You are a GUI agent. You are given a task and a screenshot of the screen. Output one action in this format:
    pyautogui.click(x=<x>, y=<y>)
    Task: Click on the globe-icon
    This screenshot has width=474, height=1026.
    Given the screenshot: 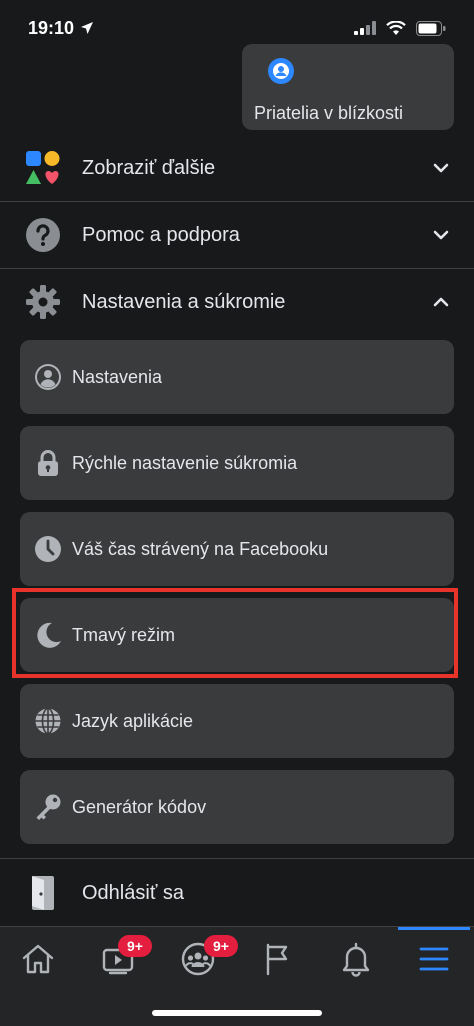 What is the action you would take?
    pyautogui.click(x=48, y=721)
    